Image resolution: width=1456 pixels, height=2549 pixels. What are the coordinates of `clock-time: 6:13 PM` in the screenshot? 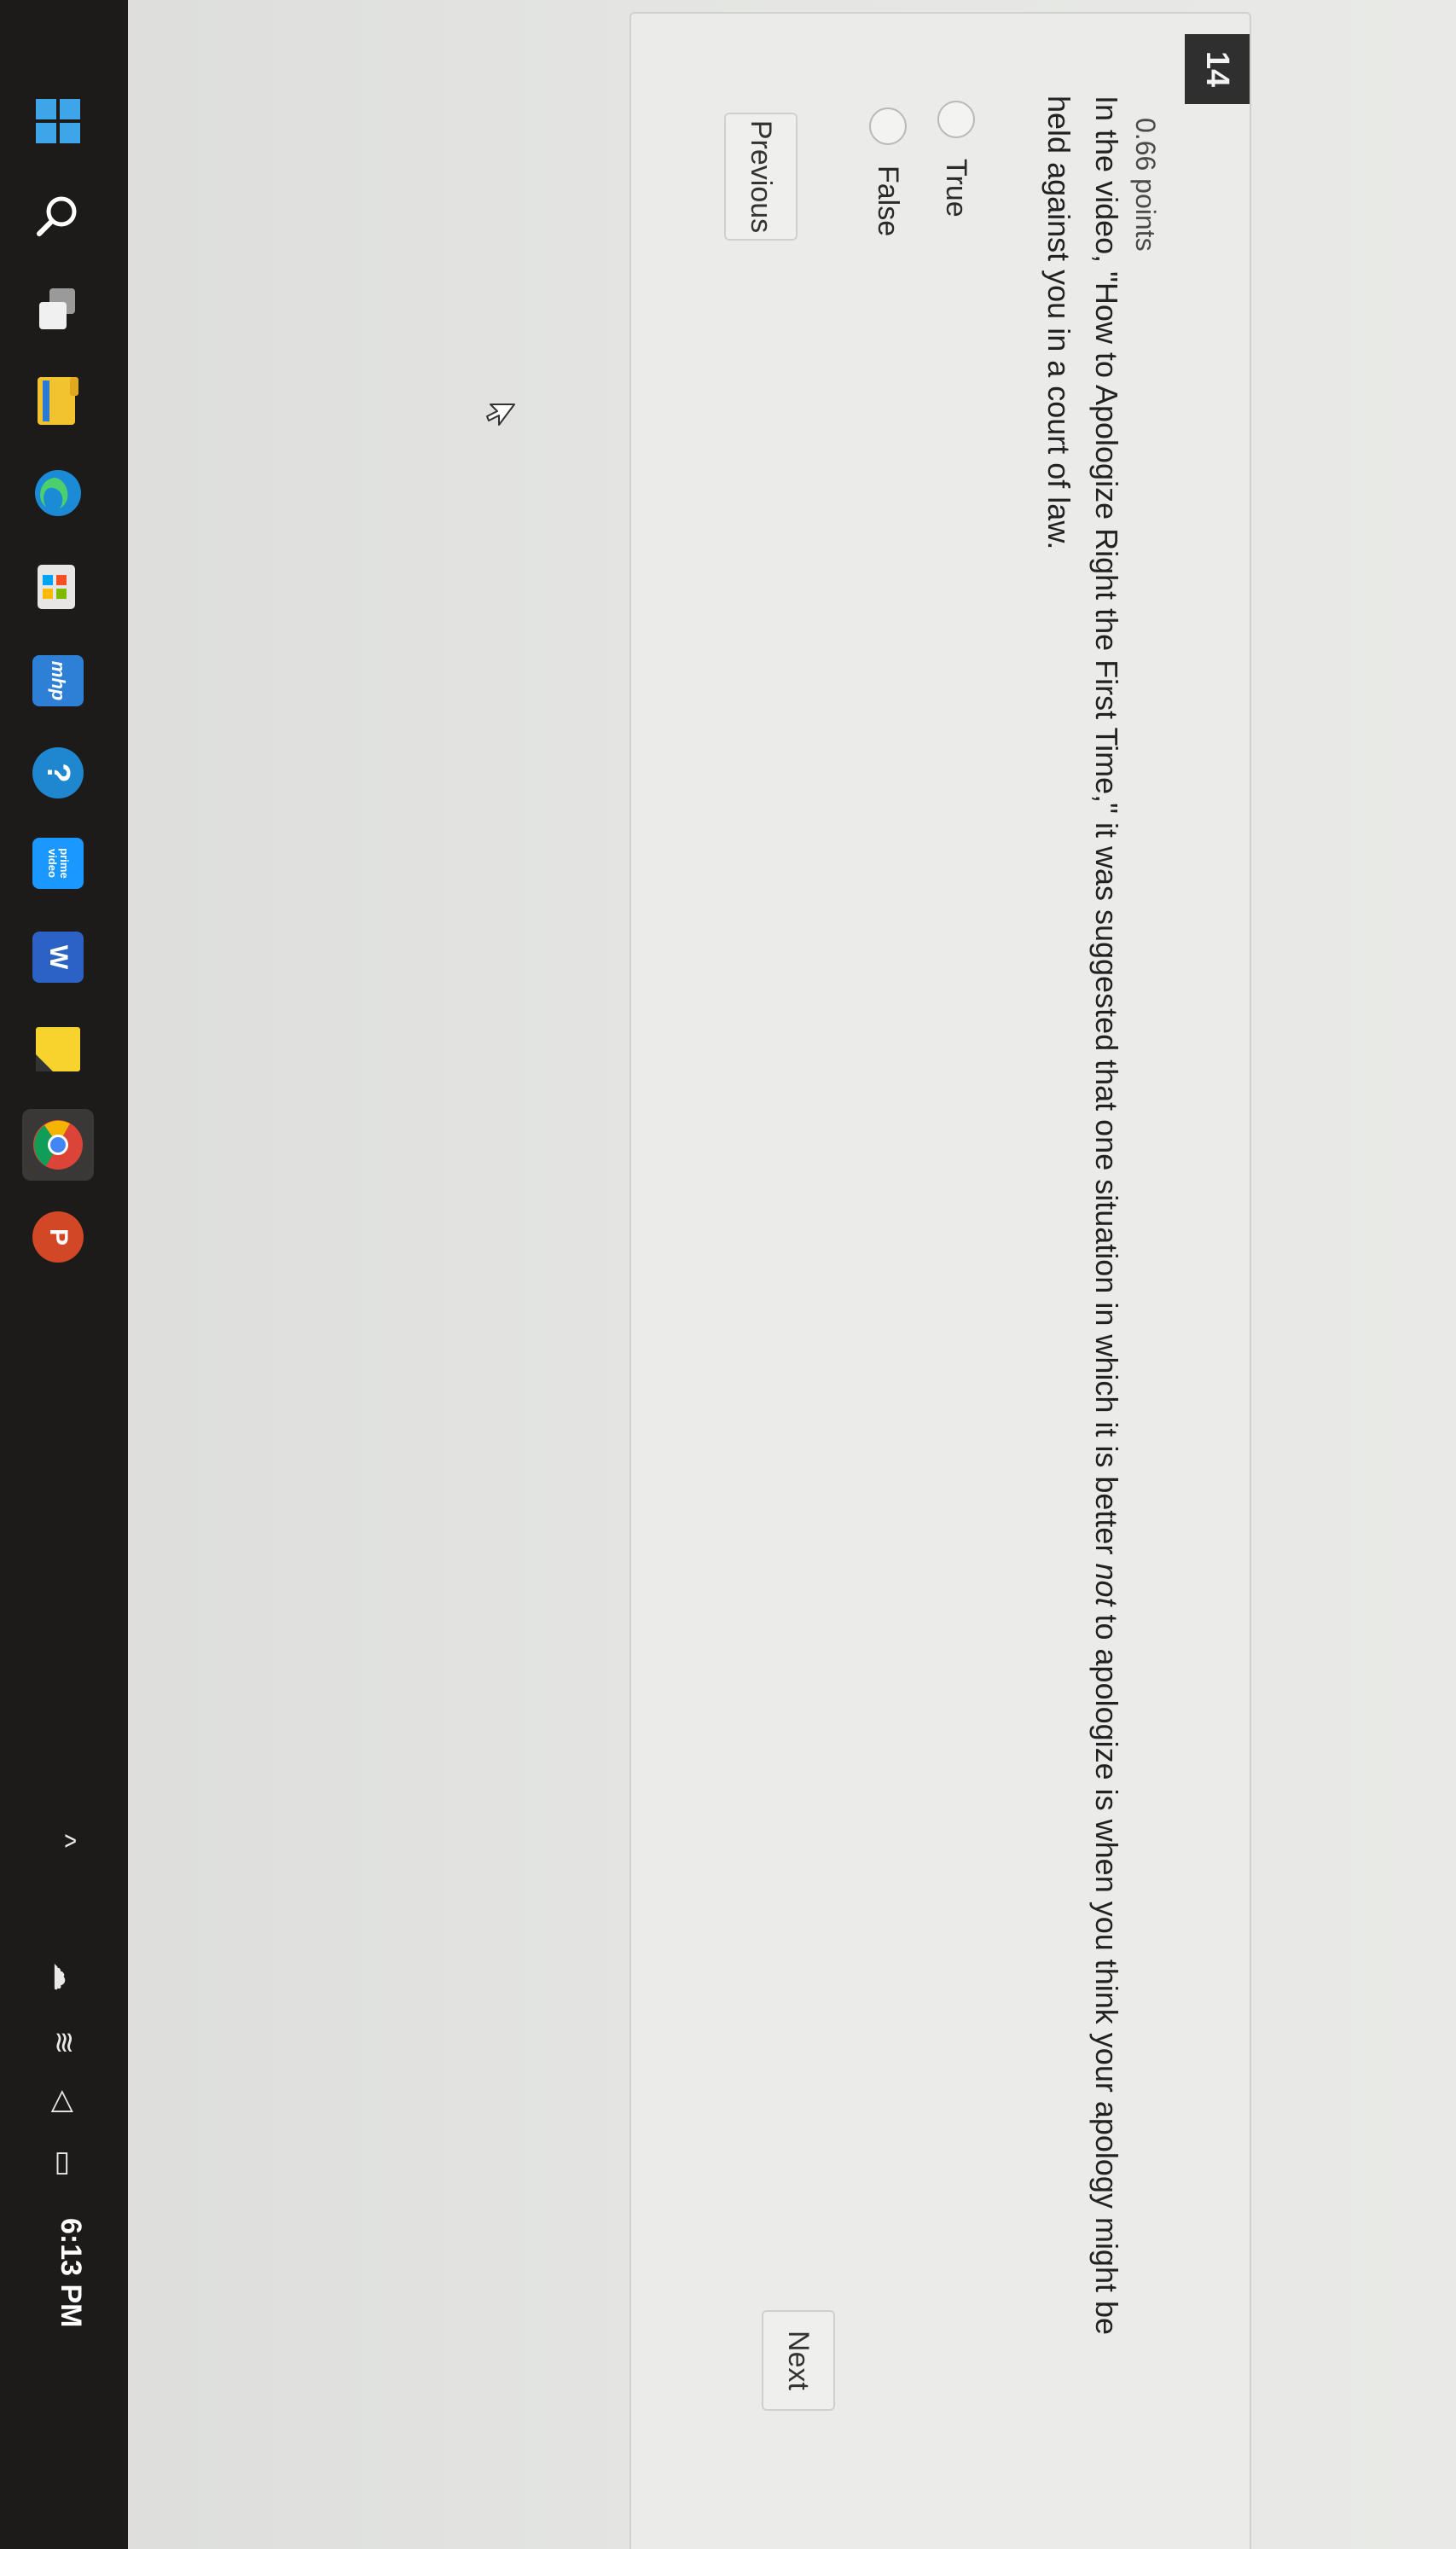 It's located at (70, 2273).